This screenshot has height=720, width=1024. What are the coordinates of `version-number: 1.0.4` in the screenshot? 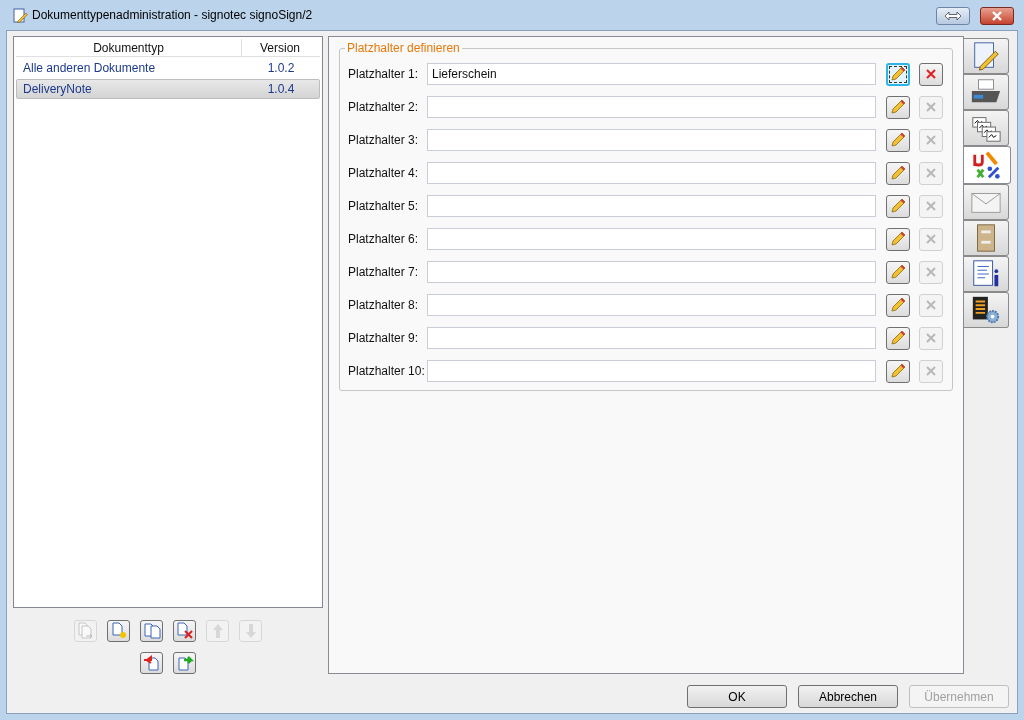 It's located at (281, 89).